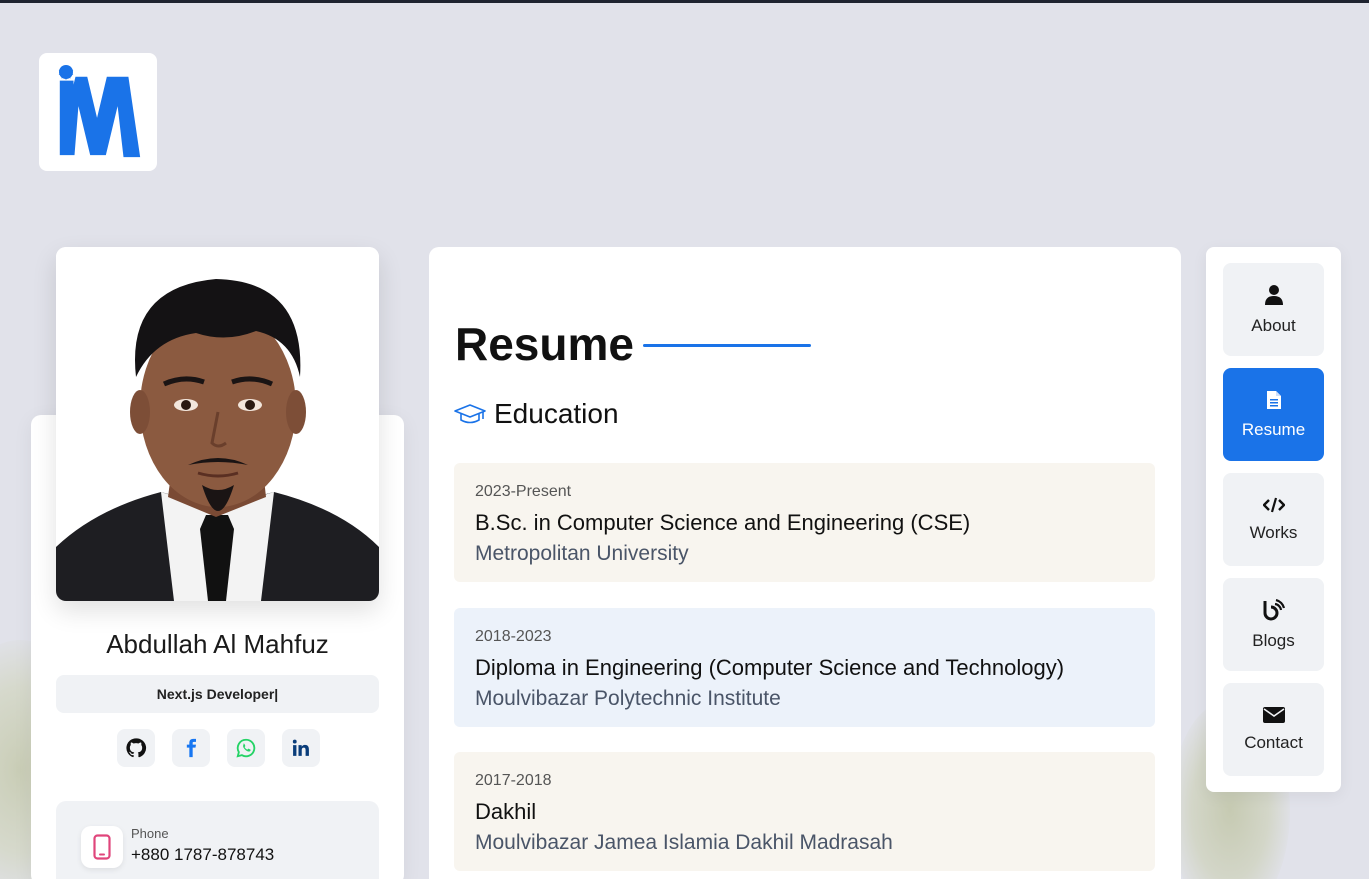 This screenshot has height=879, width=1369. I want to click on profile-photo, so click(217, 424).